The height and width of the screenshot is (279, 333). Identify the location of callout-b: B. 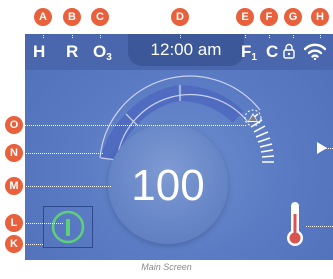
(72, 17).